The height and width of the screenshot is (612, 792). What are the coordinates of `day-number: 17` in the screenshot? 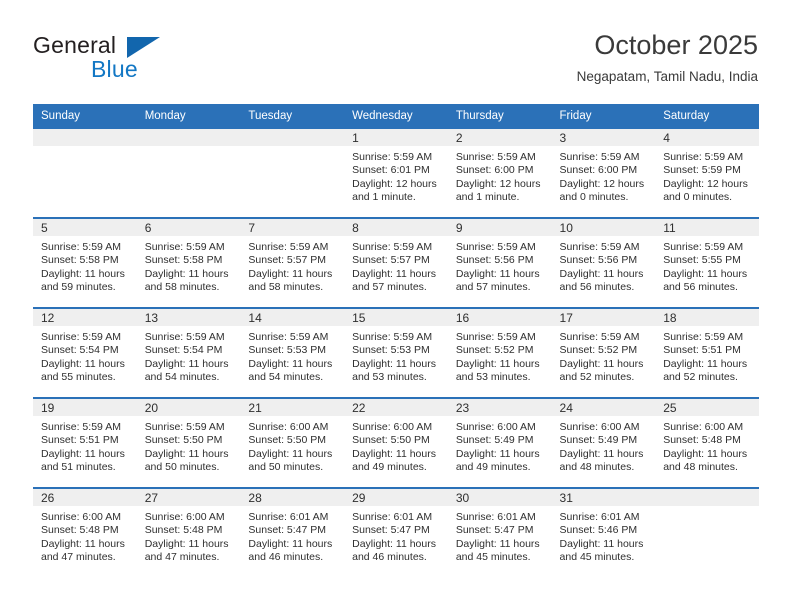 It's located at (603, 317).